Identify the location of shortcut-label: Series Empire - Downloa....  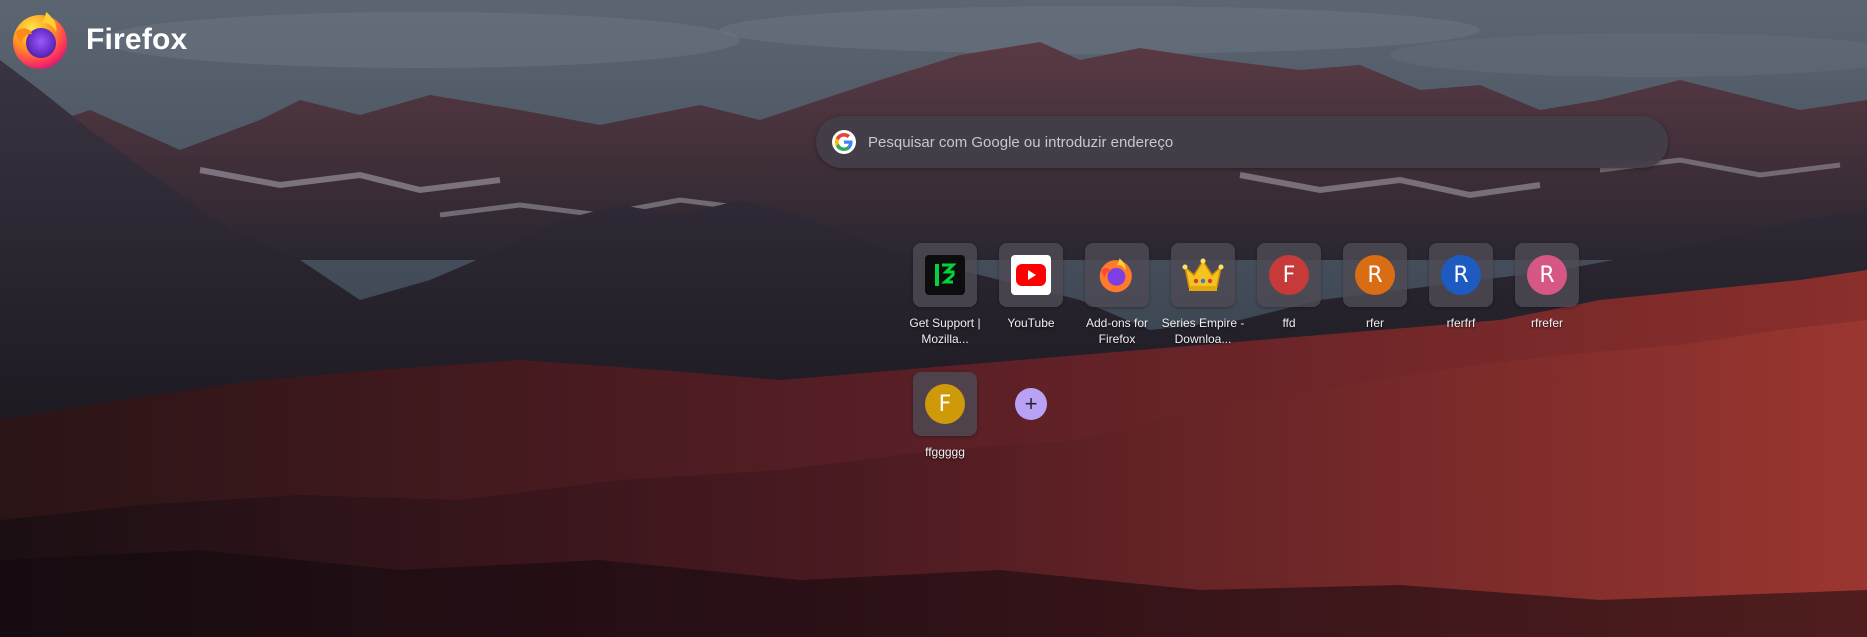
(1203, 331).